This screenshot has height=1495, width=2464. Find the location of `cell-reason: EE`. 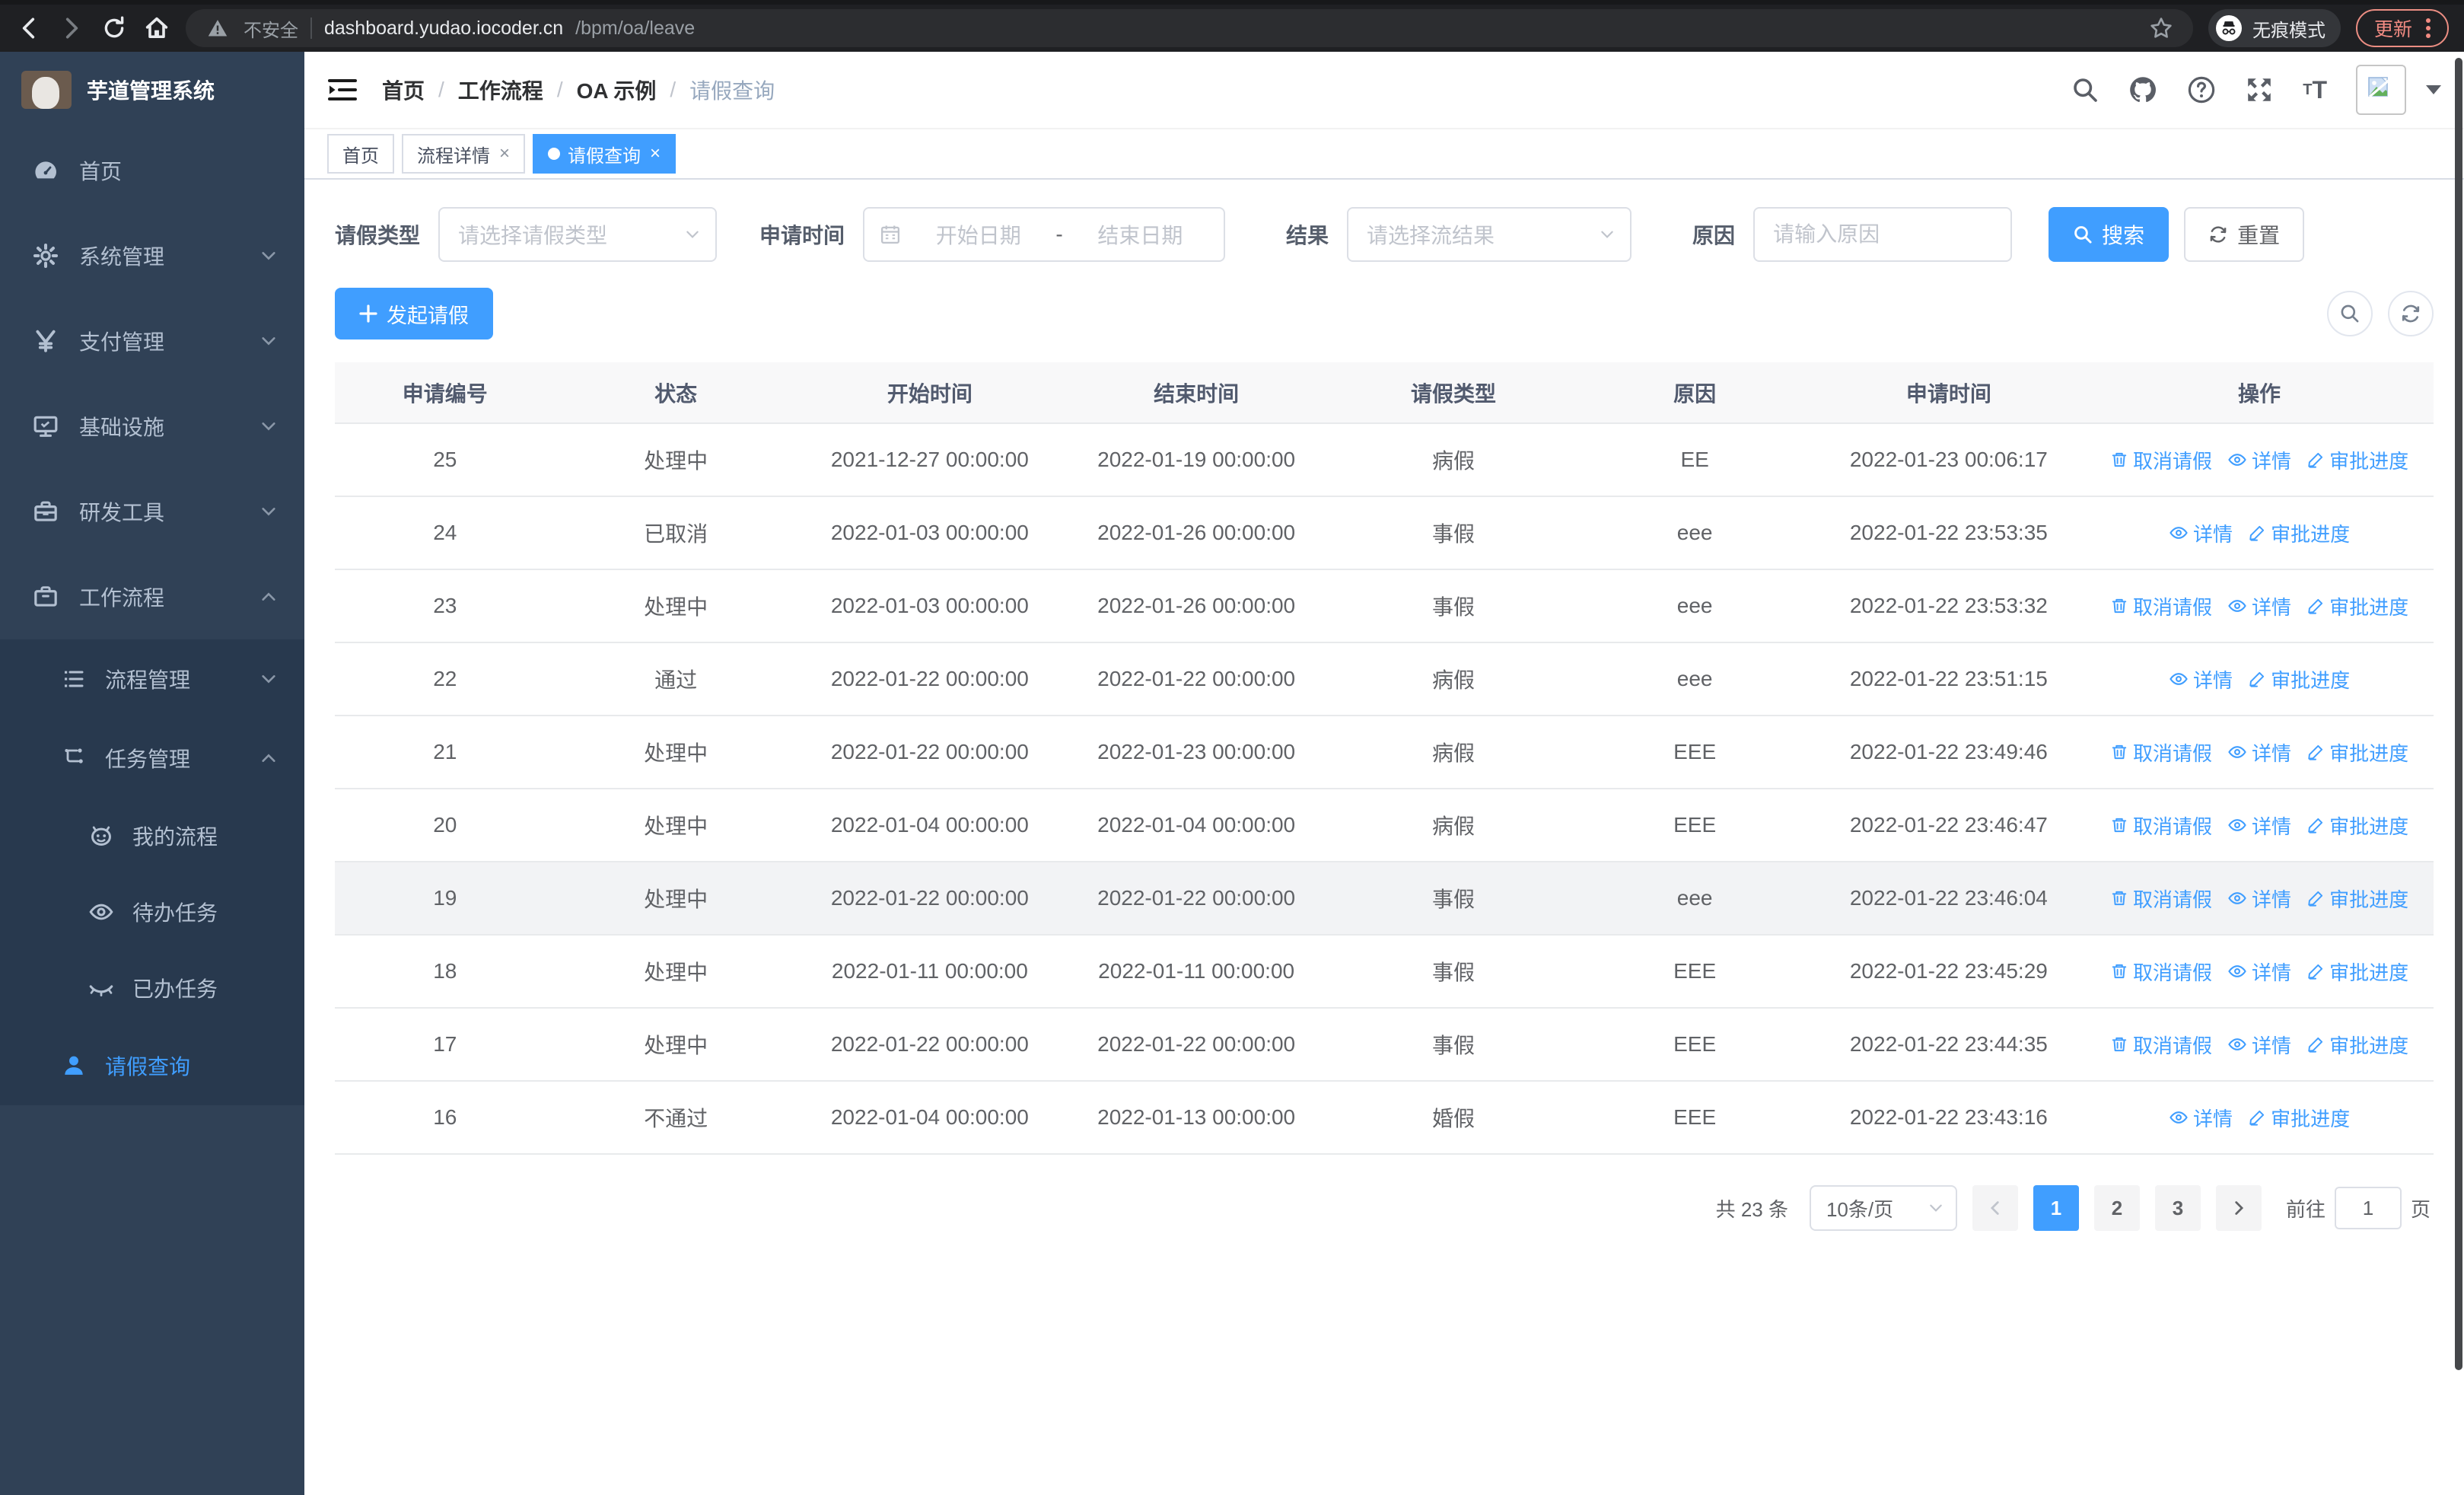

cell-reason: EE is located at coordinates (1695, 460).